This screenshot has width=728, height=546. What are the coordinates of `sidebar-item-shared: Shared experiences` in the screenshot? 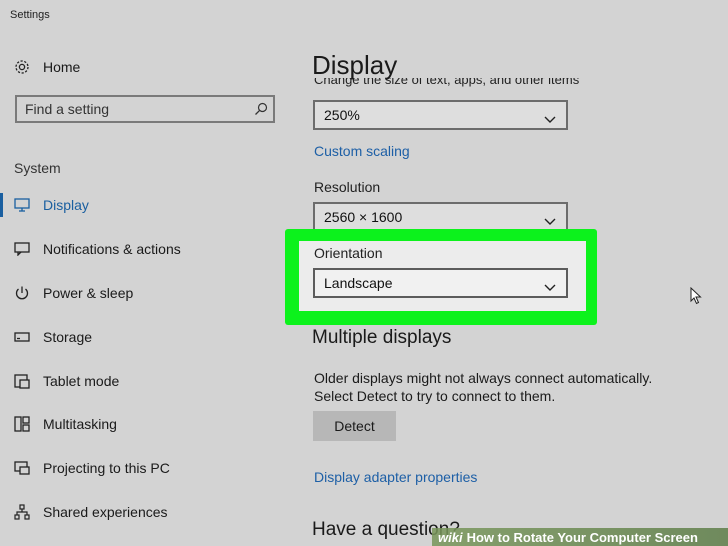 It's located at (90, 512).